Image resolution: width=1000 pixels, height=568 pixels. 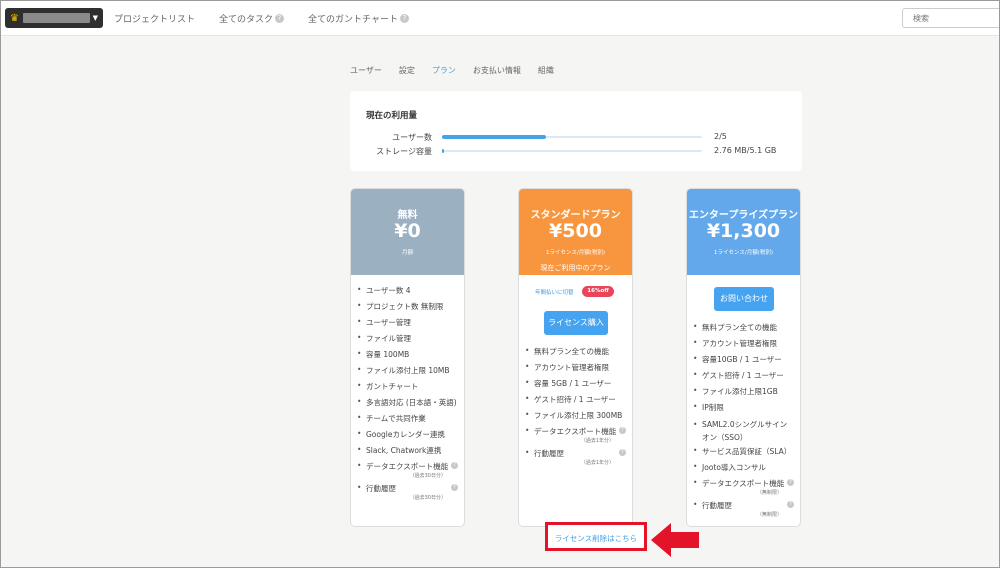 What do you see at coordinates (720, 136) in the screenshot?
I see `usage-users-value: 2/5` at bounding box center [720, 136].